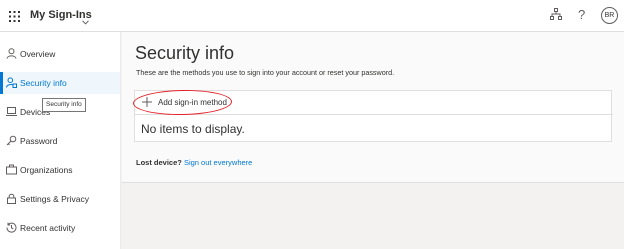  Describe the element at coordinates (48, 228) in the screenshot. I see `sidebar-item-label: Recent activity` at that location.